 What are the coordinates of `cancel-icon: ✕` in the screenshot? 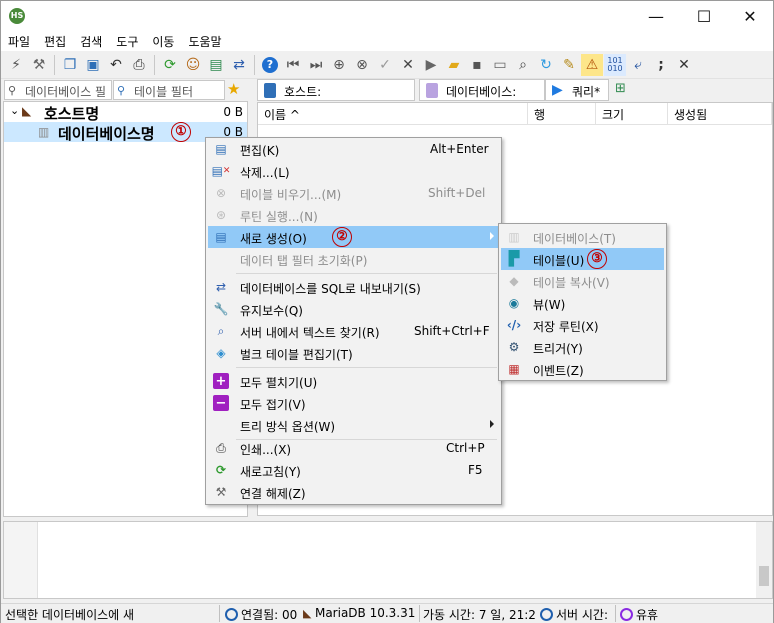 It's located at (408, 65).